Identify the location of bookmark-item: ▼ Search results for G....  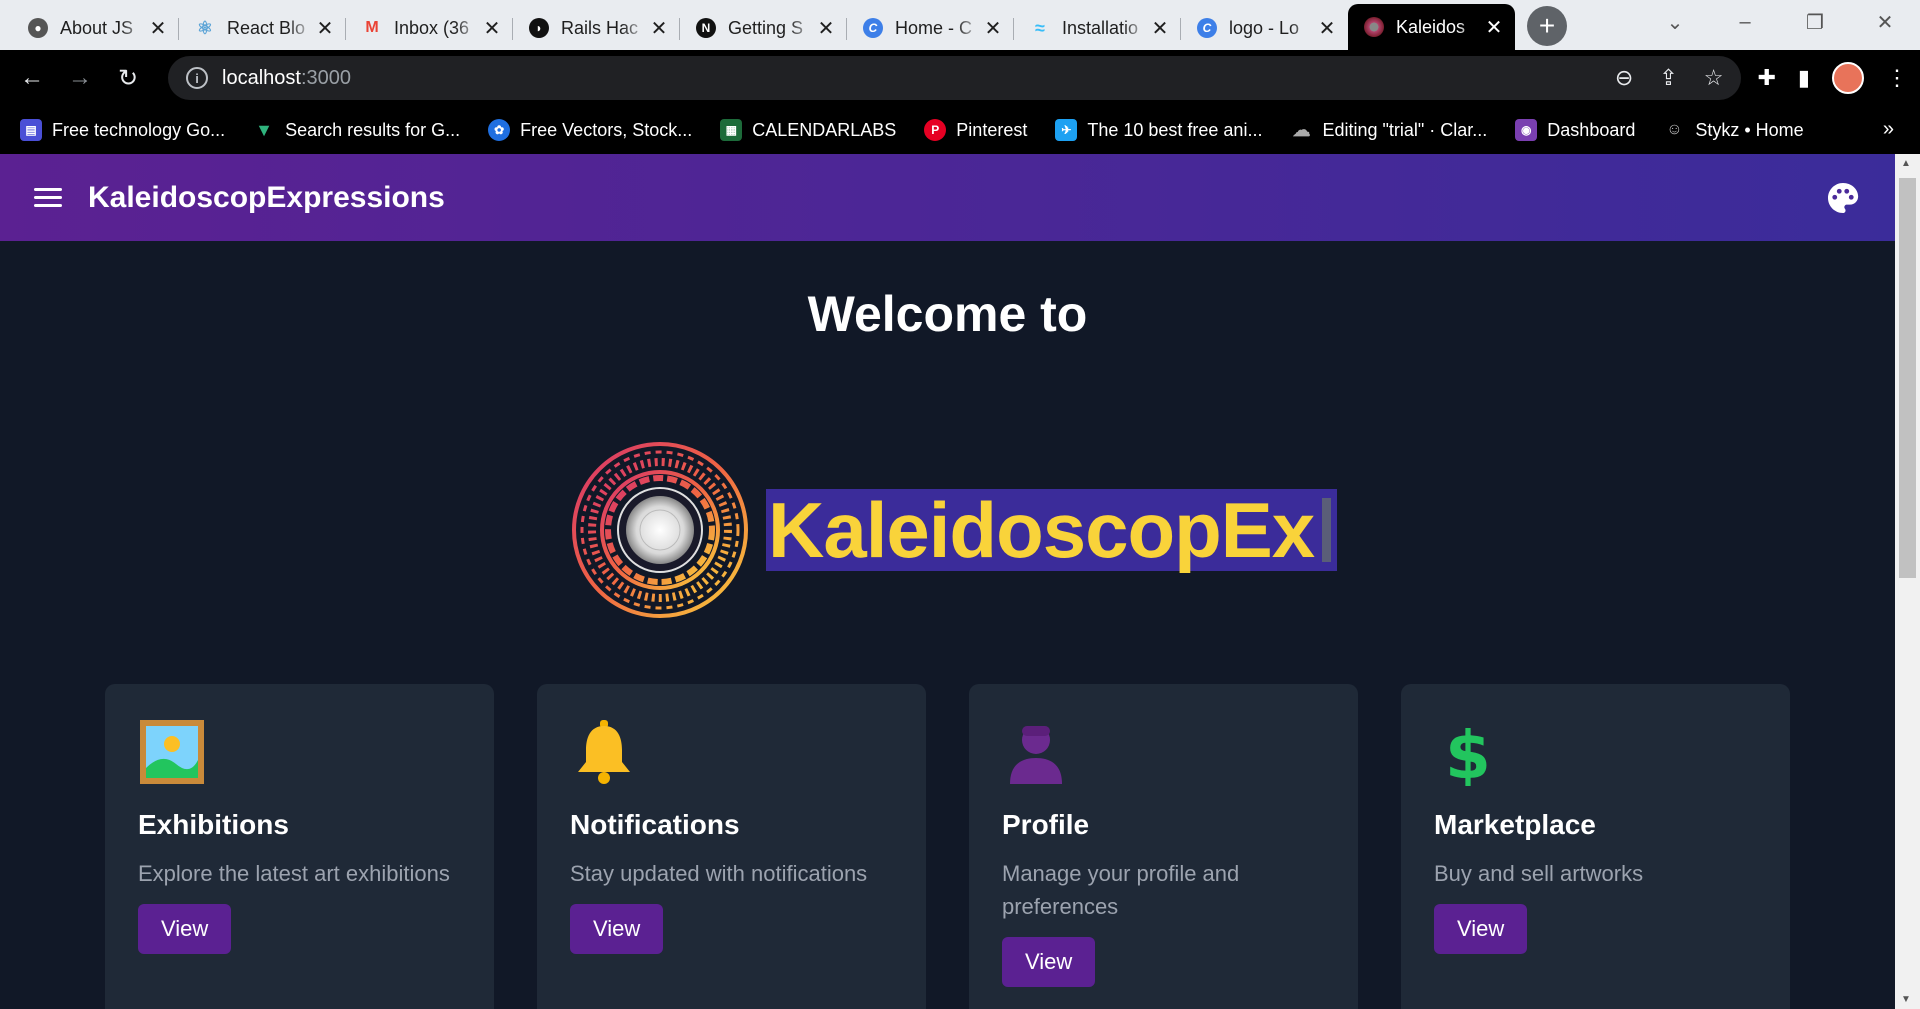
(356, 130).